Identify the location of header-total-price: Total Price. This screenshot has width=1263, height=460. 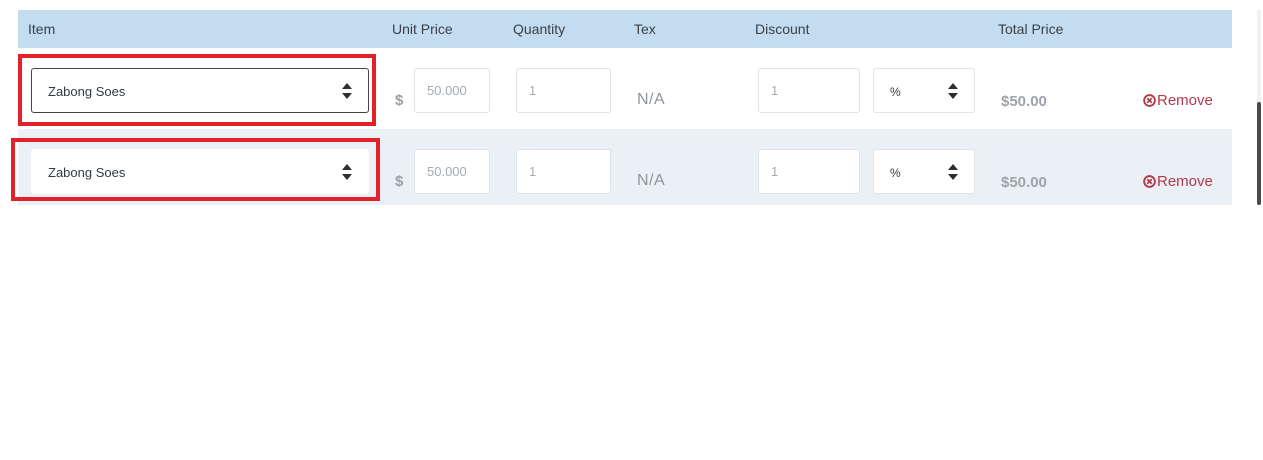
(1031, 29).